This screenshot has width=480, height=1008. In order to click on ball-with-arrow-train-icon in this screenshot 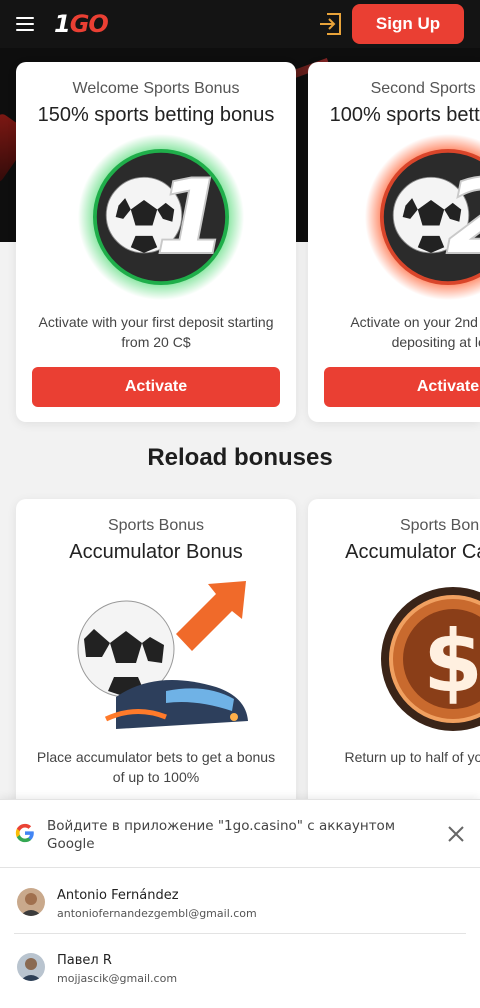, I will do `click(162, 655)`.